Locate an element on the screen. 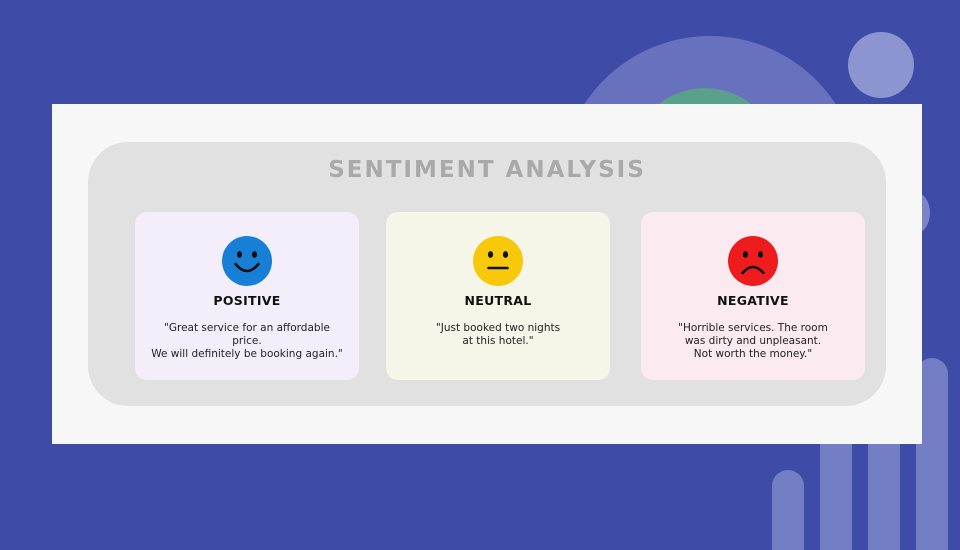  quote-line: We will definitely be booking again." is located at coordinates (247, 354).